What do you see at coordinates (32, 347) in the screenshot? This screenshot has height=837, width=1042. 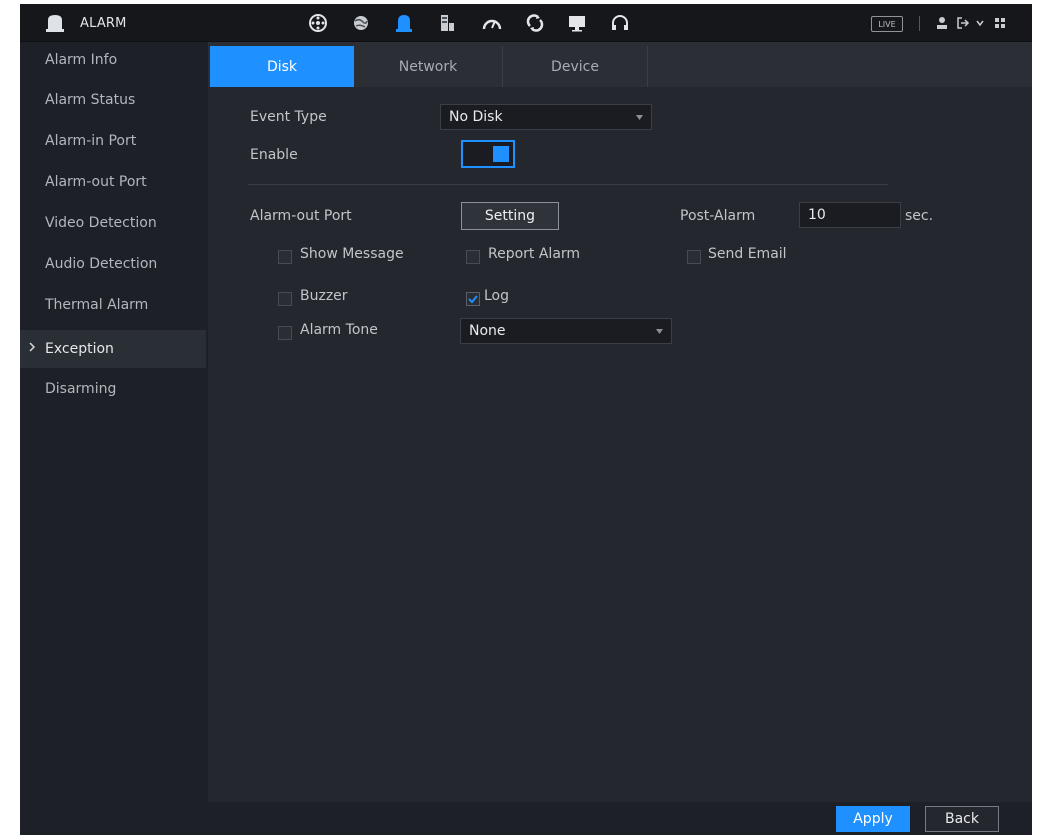 I see `chevron-right-icon` at bounding box center [32, 347].